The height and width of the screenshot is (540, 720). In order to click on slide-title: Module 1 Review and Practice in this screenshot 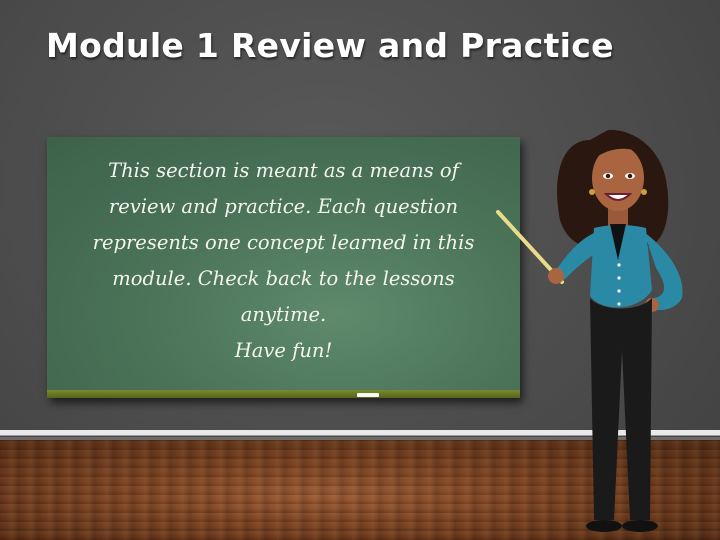, I will do `click(330, 45)`.